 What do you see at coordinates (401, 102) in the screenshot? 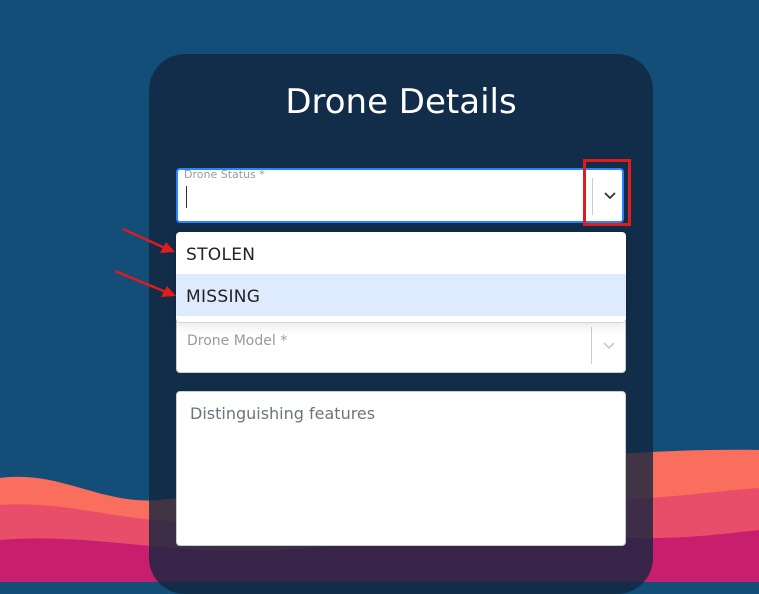
I see `page-title: Drone Details` at bounding box center [401, 102].